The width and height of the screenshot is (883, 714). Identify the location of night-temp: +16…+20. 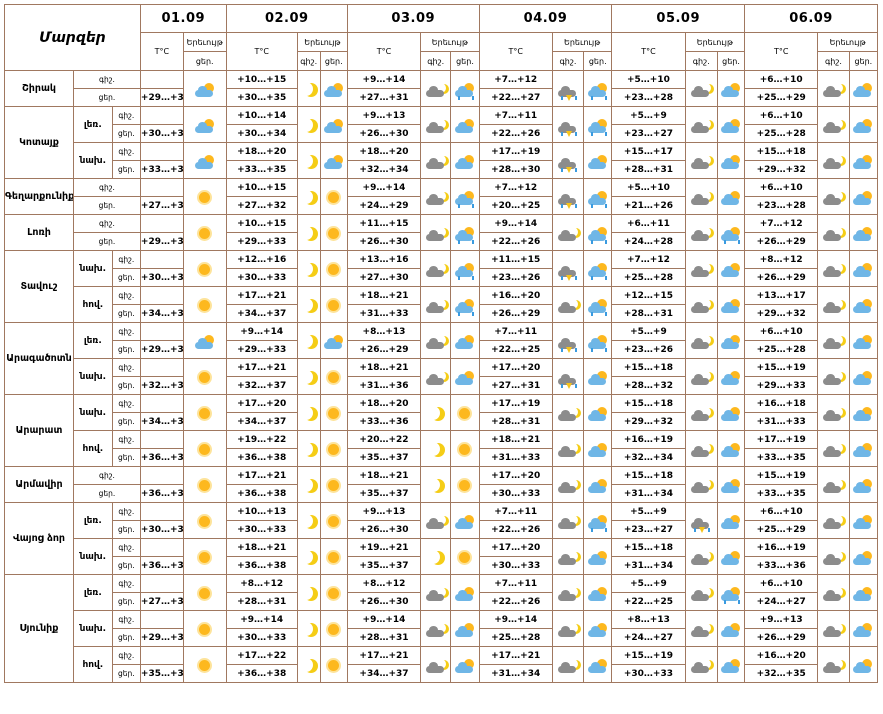
(515, 295).